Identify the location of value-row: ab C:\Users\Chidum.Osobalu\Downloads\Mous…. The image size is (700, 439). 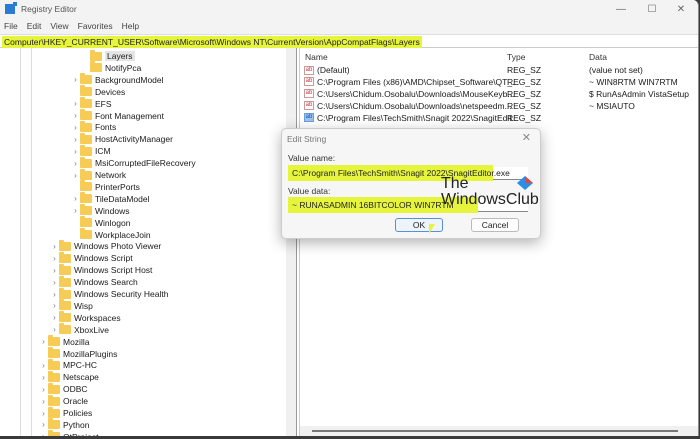
(501, 94).